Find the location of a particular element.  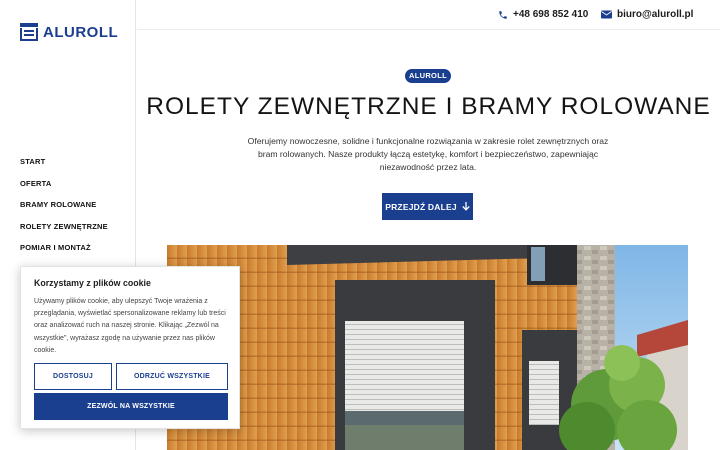

arrow-down-icon is located at coordinates (466, 206).